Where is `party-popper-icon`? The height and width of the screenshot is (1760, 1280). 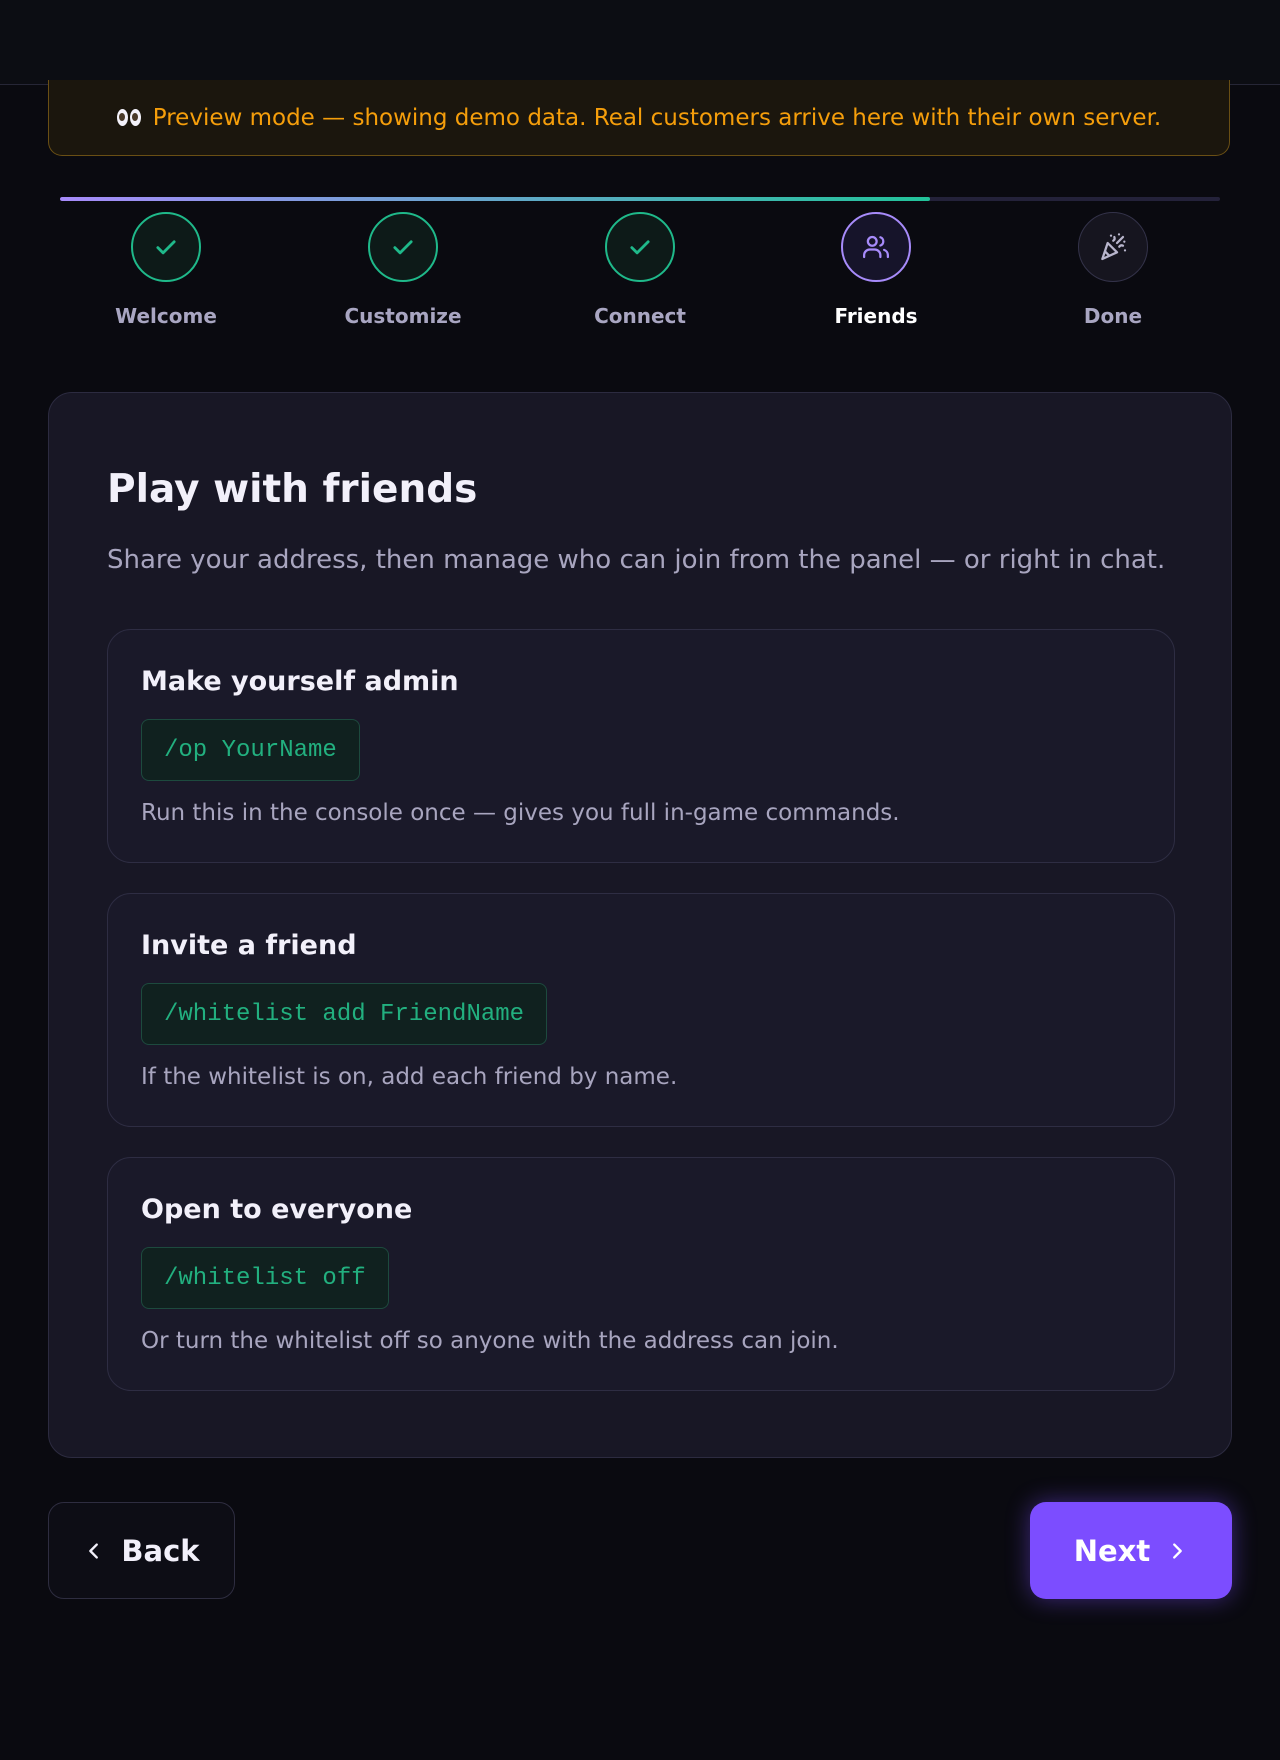 party-popper-icon is located at coordinates (1114, 247).